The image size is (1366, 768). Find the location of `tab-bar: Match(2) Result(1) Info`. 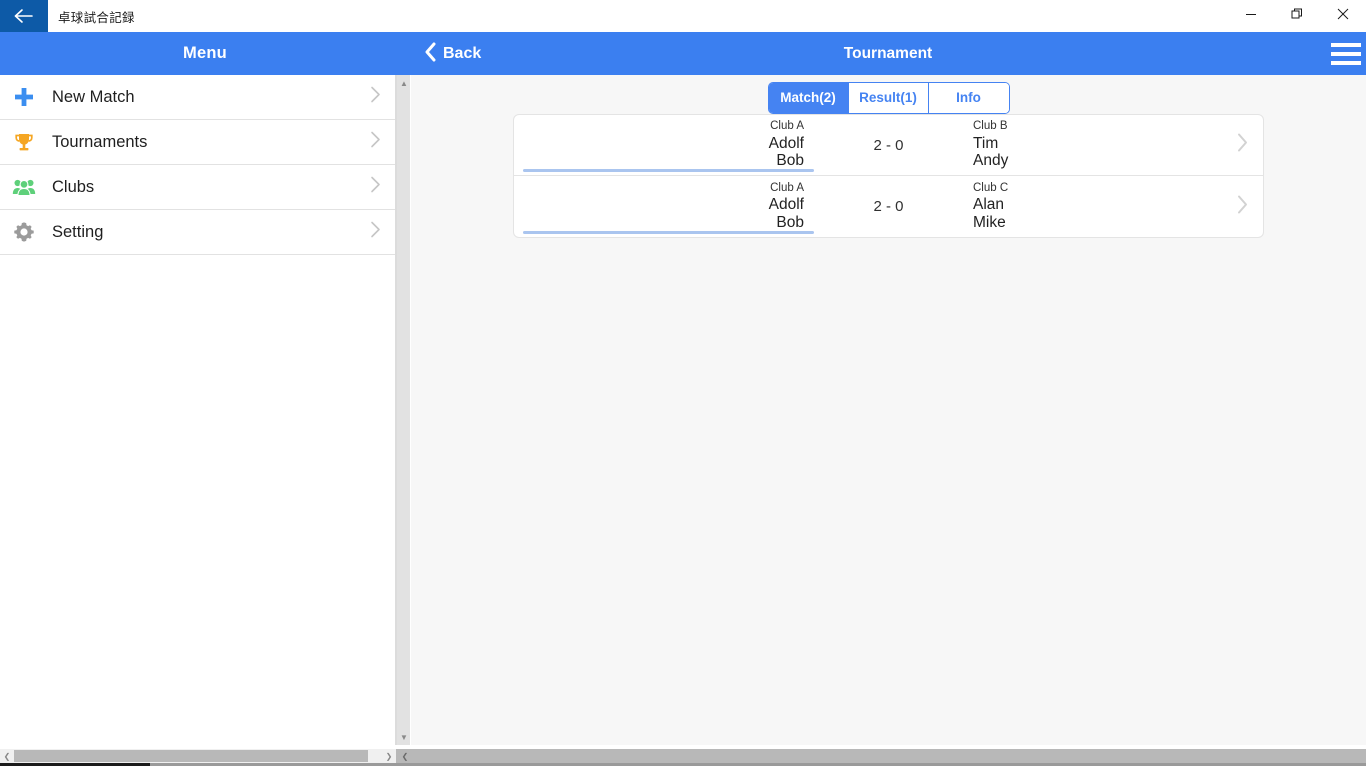

tab-bar: Match(2) Result(1) Info is located at coordinates (888, 98).